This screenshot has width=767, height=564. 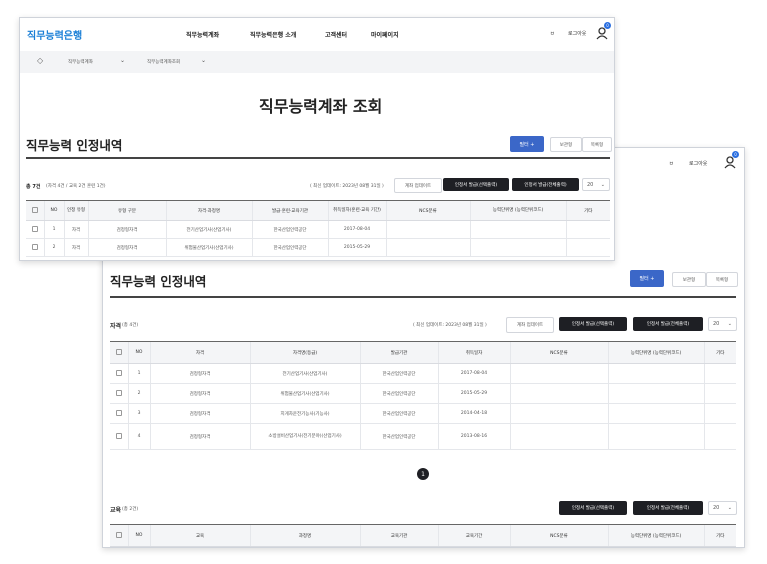 I want to click on header-org: 발급·훈련·교육기관, so click(x=289, y=210).